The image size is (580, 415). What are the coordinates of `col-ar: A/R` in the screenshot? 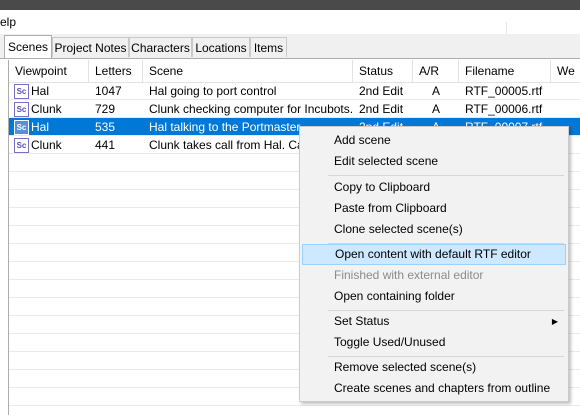 It's located at (436, 71).